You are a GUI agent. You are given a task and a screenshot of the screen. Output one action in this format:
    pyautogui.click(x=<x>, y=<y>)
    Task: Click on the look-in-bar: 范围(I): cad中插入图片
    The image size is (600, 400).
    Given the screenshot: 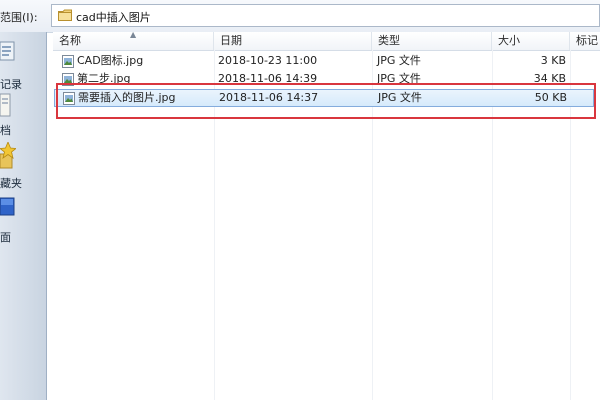 What is the action you would take?
    pyautogui.click(x=300, y=16)
    